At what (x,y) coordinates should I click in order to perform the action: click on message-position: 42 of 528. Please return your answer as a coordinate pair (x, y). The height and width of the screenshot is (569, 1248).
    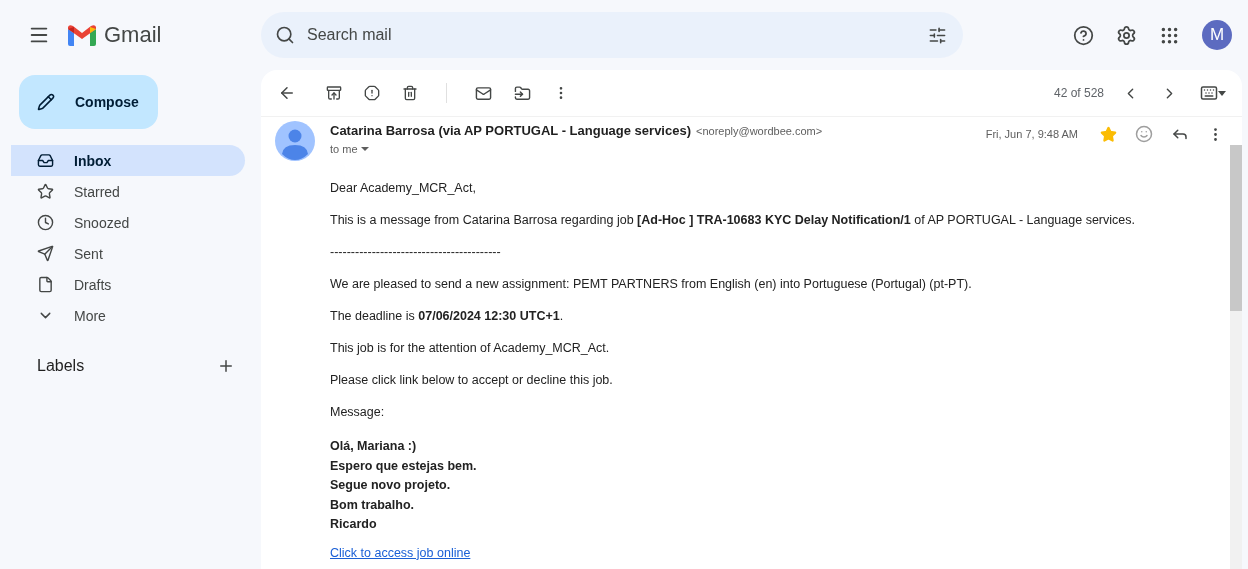
    Looking at the image, I should click on (1078, 93).